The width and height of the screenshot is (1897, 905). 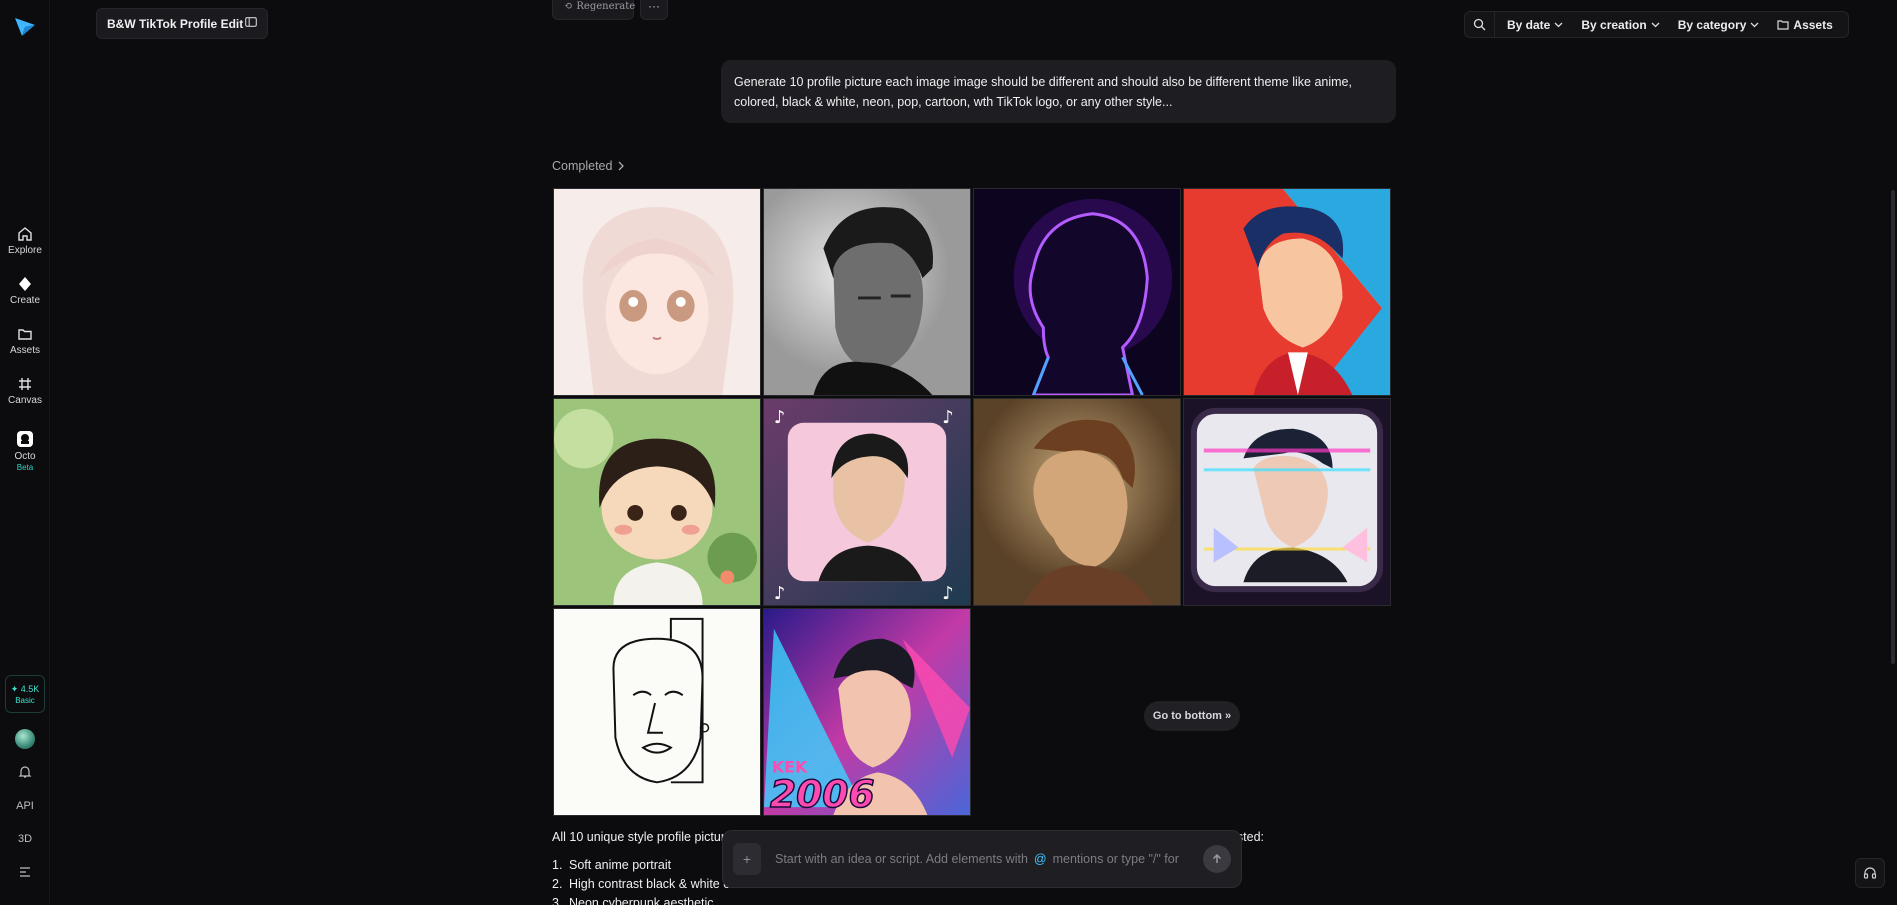 I want to click on send-button, so click(x=1217, y=859).